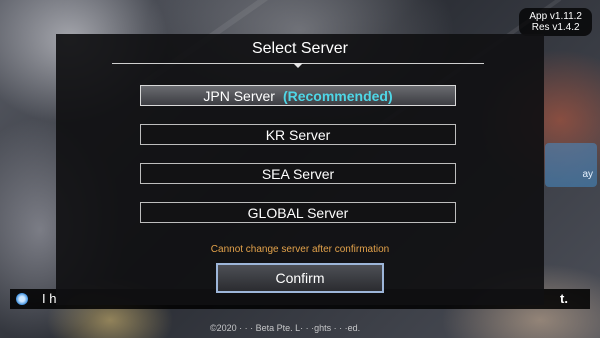  I want to click on res-version: Res v1.4.2, so click(555, 27).